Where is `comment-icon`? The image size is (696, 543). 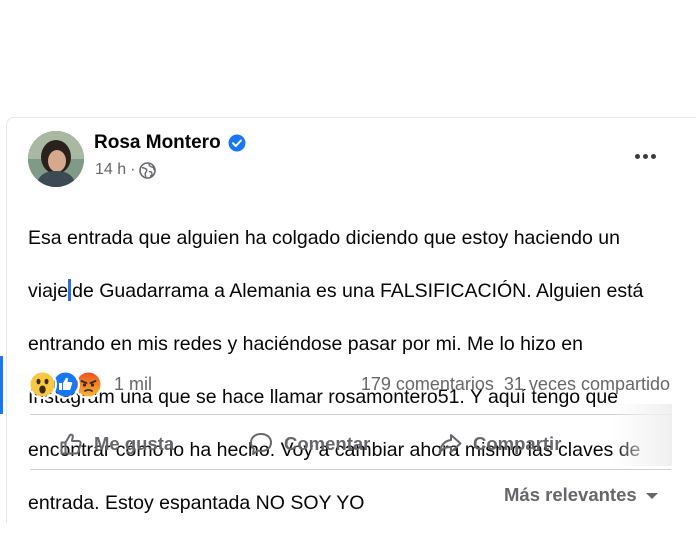
comment-icon is located at coordinates (261, 444).